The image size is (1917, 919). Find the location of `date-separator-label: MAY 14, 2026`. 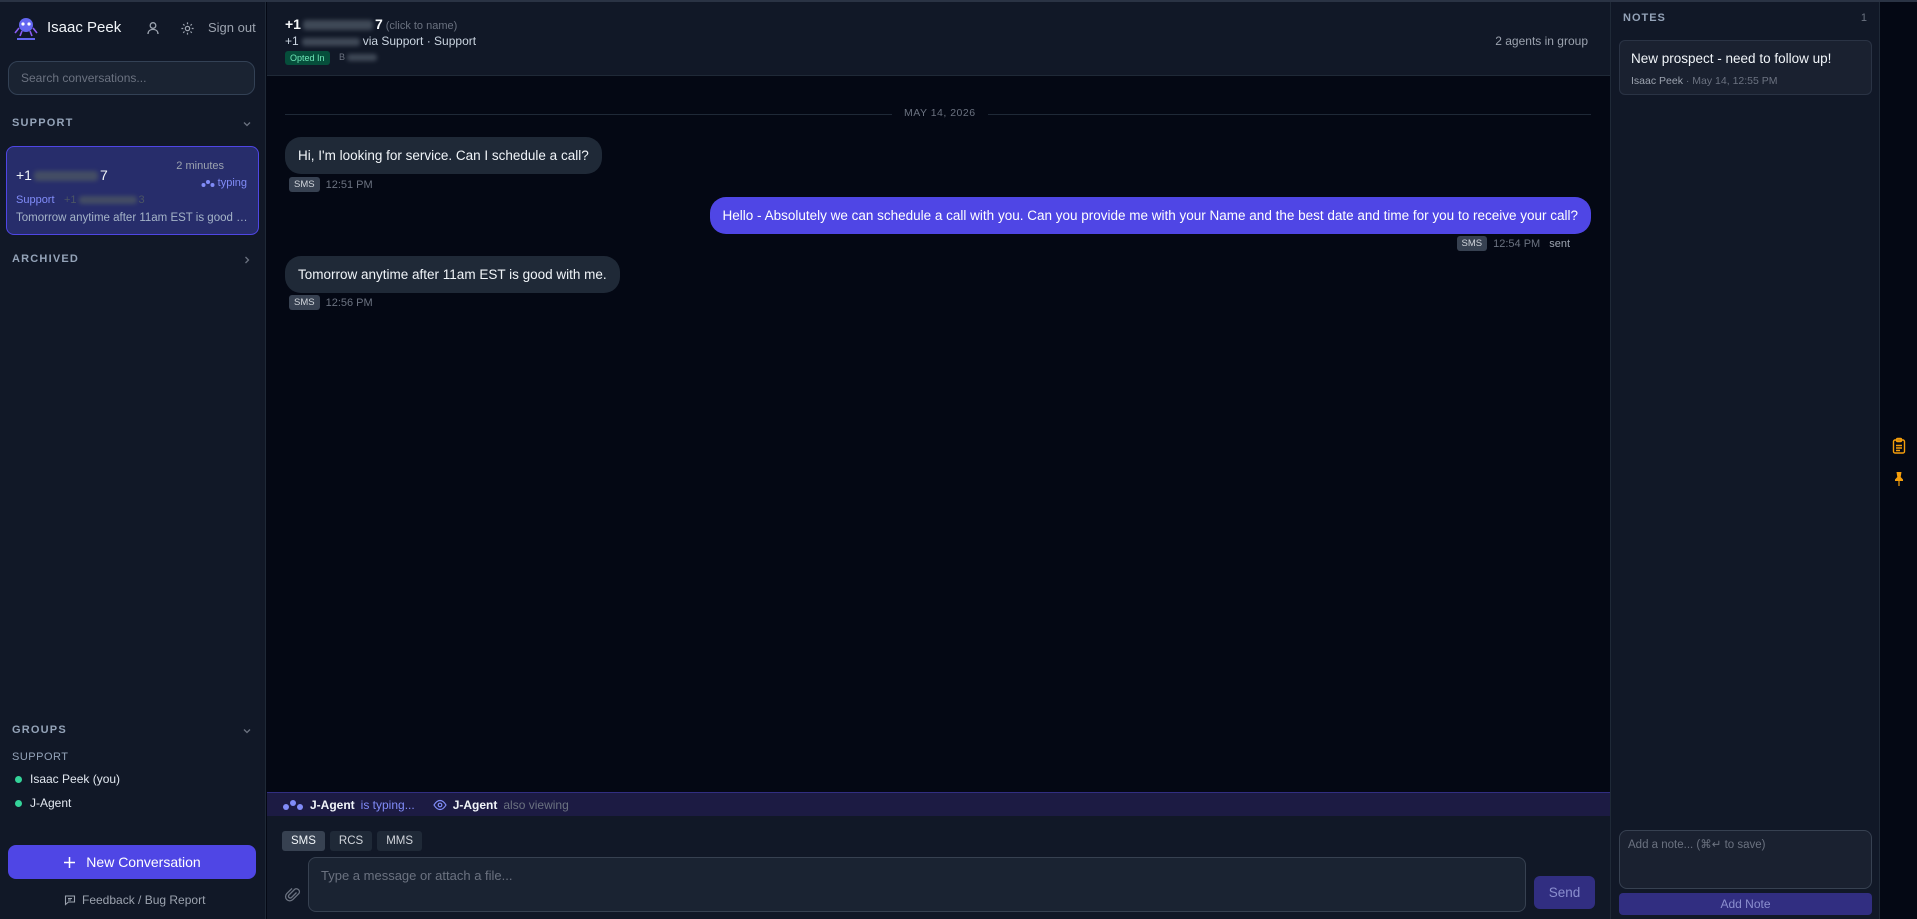

date-separator-label: MAY 14, 2026 is located at coordinates (940, 113).